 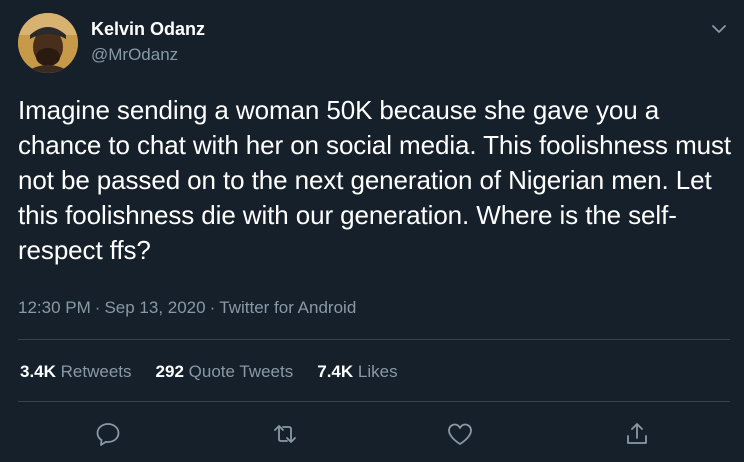 What do you see at coordinates (134, 55) in the screenshot?
I see `author-handle: @MrOdanz` at bounding box center [134, 55].